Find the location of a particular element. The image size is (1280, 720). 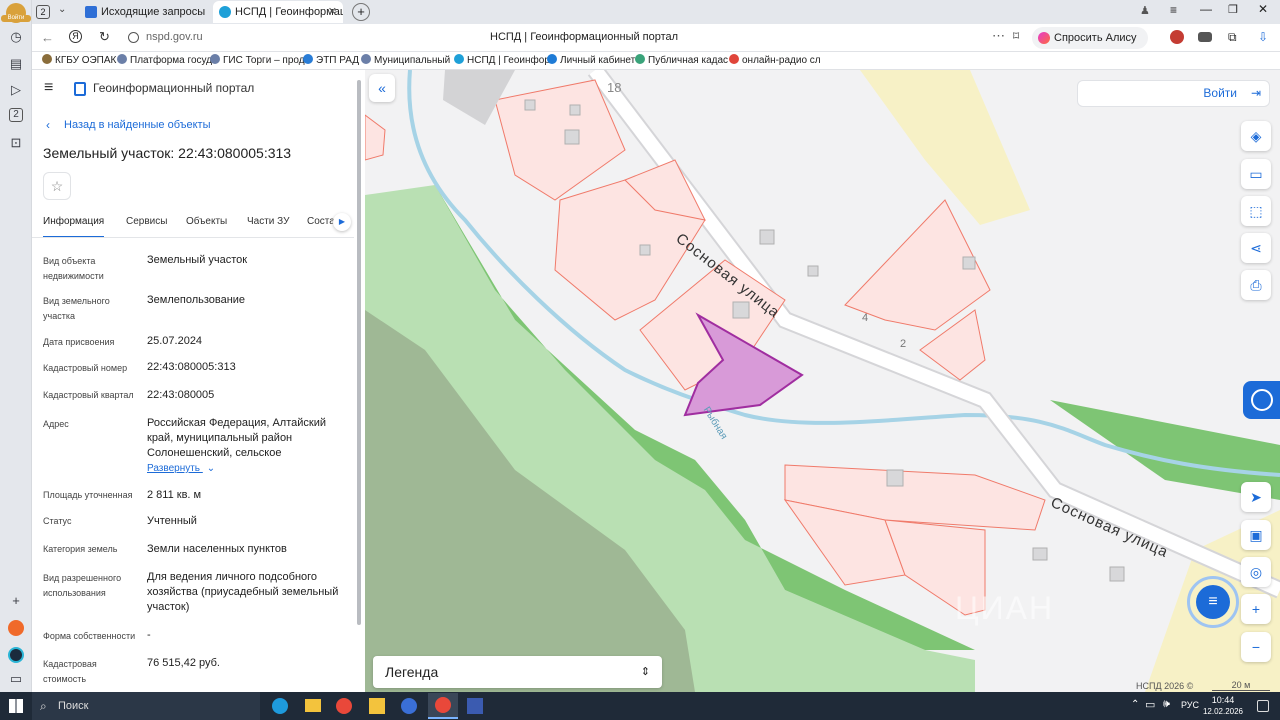

bookmark-item: КГБУ ОЭПАК is located at coordinates (79, 61).